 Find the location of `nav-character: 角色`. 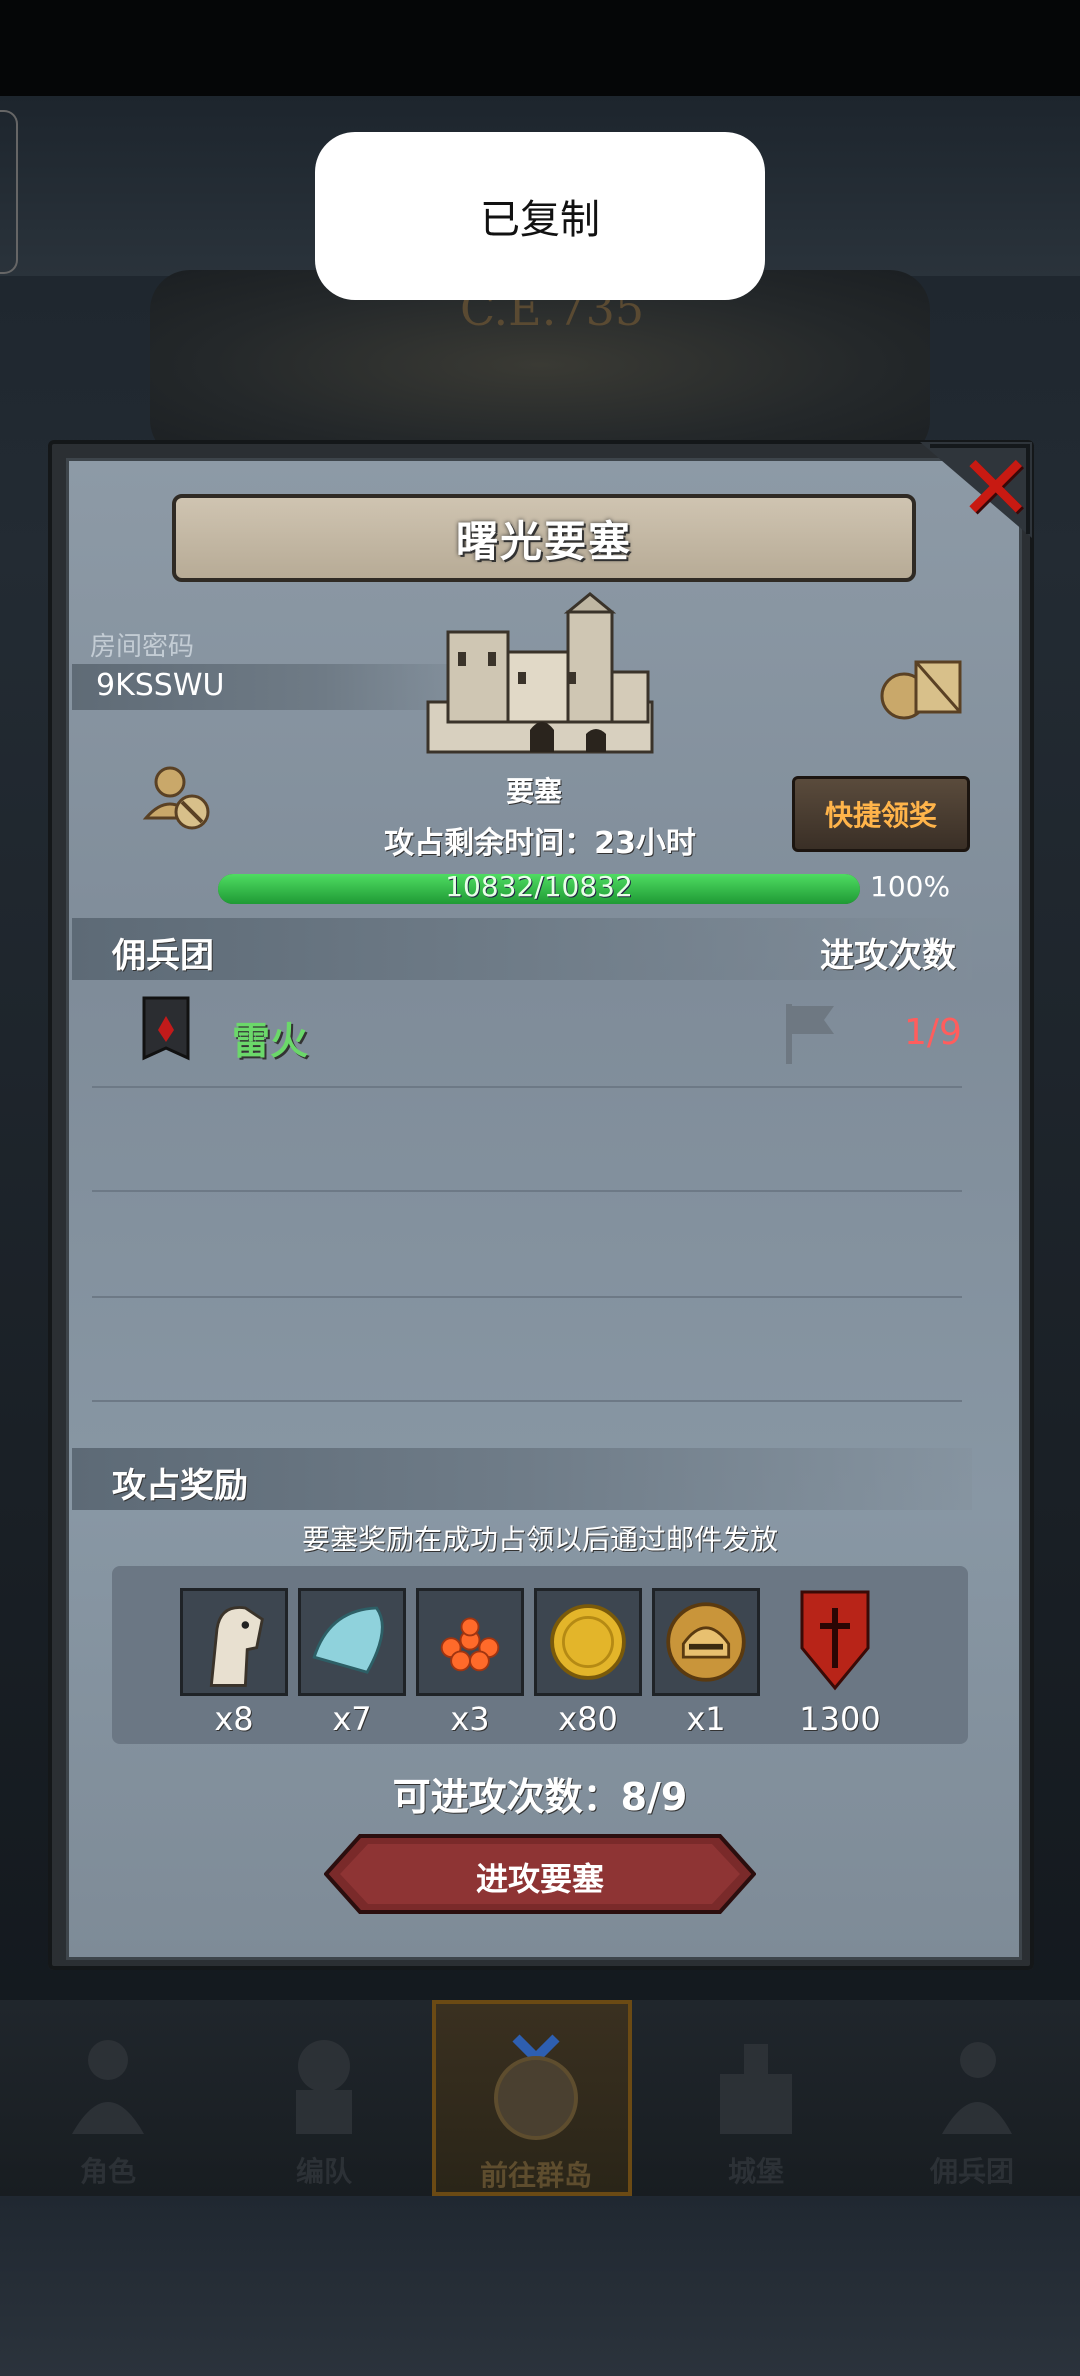

nav-character: 角色 is located at coordinates (108, 2098).